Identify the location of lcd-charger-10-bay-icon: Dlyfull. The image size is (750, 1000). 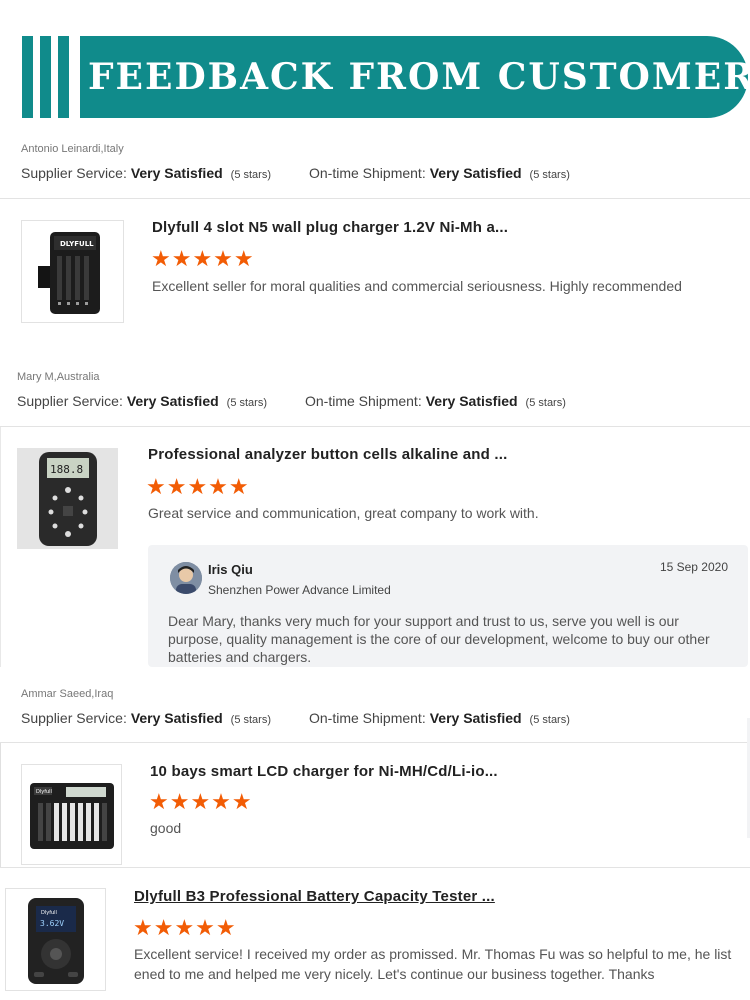
(71, 815).